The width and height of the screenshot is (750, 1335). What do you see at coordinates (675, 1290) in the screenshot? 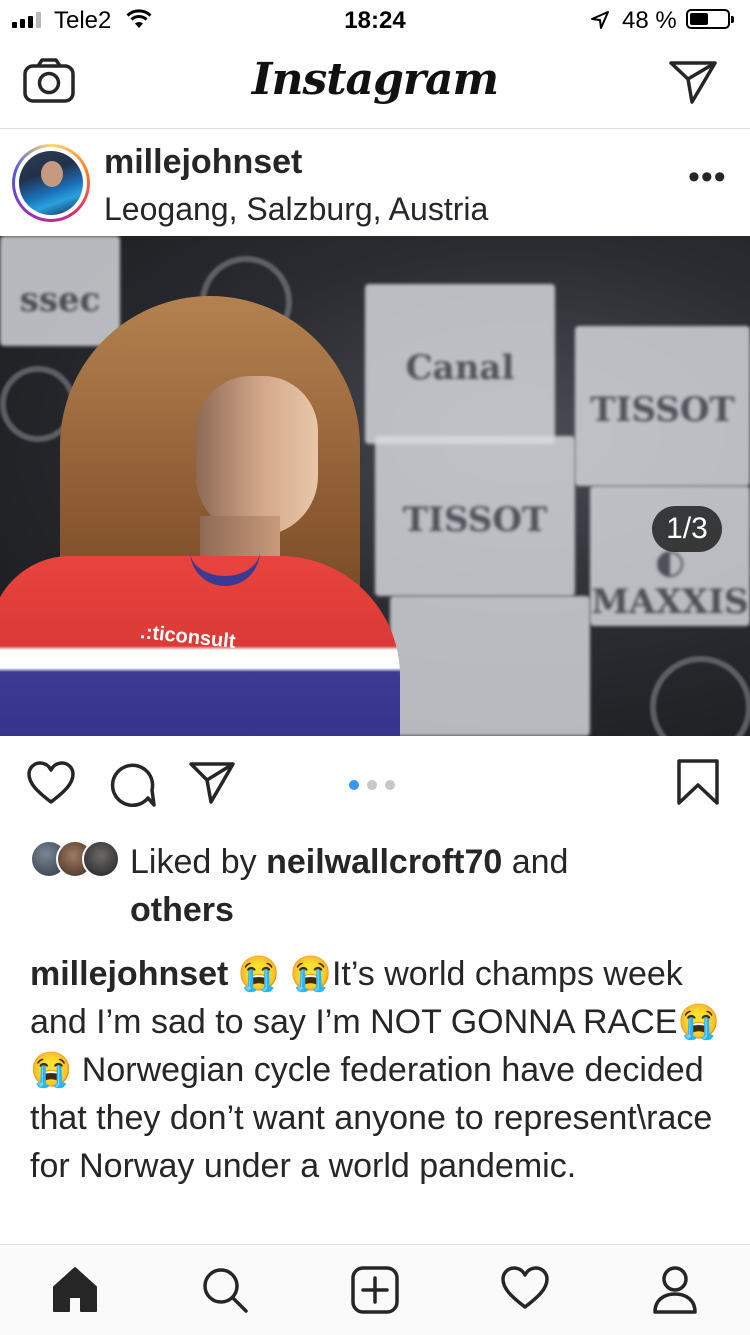
I see `profile-icon` at bounding box center [675, 1290].